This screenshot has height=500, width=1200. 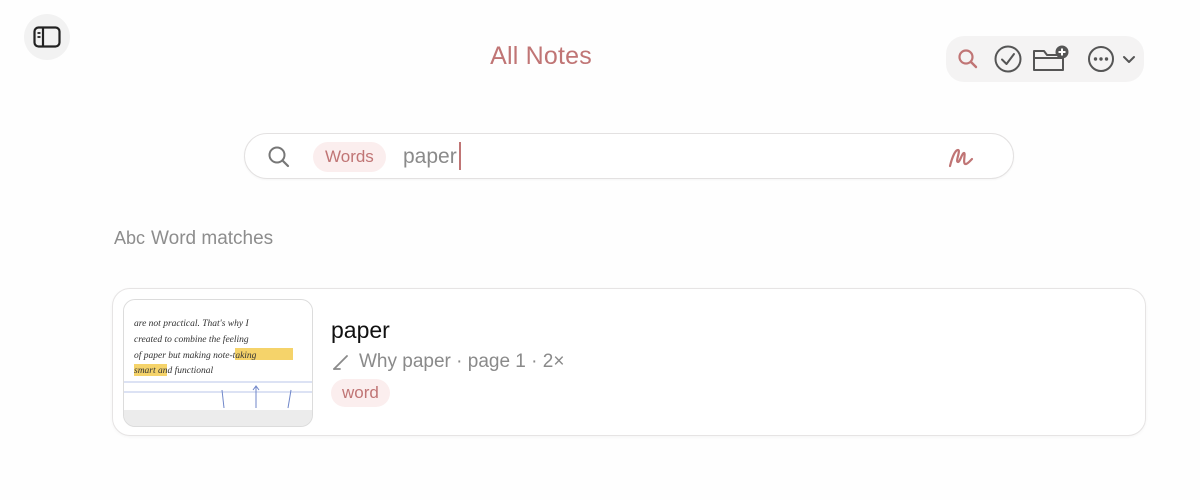 What do you see at coordinates (195, 355) in the screenshot?
I see `thumbnail-text-line: of paper but making note-taking` at bounding box center [195, 355].